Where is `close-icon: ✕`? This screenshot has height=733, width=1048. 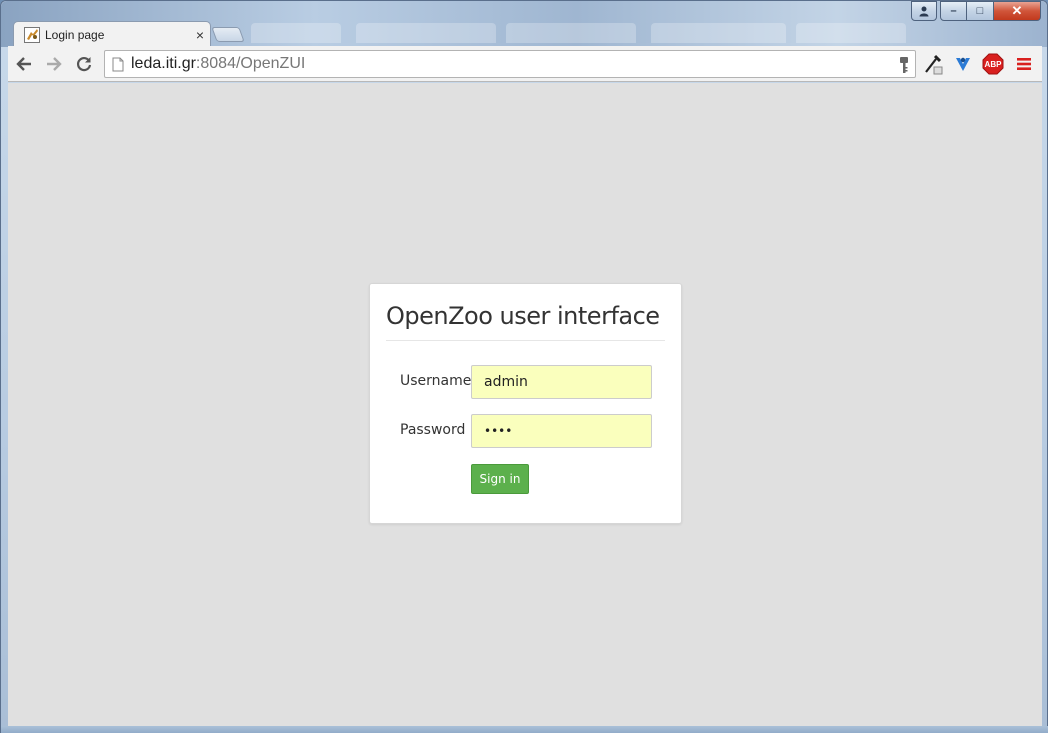 close-icon: ✕ is located at coordinates (1017, 10).